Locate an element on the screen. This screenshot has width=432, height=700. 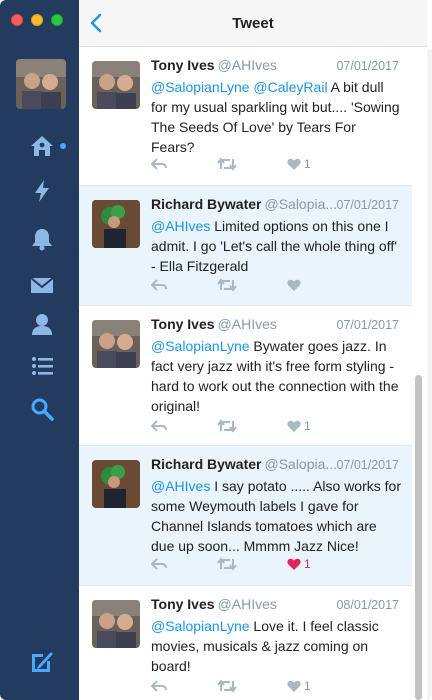
like-button is located at coordinates (295, 285).